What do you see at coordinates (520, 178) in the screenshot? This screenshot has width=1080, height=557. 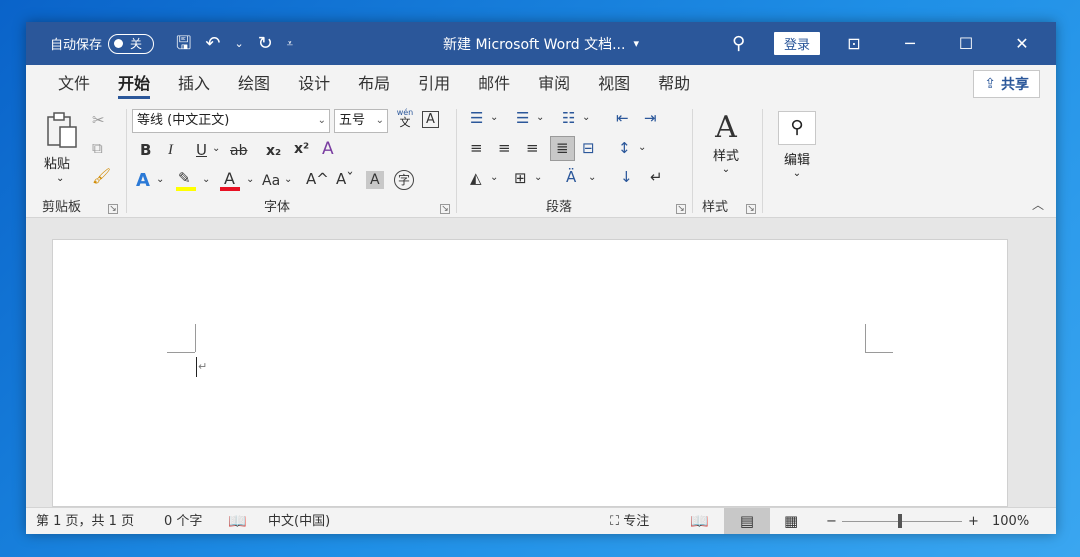 I see `borders-icon: ⊞` at bounding box center [520, 178].